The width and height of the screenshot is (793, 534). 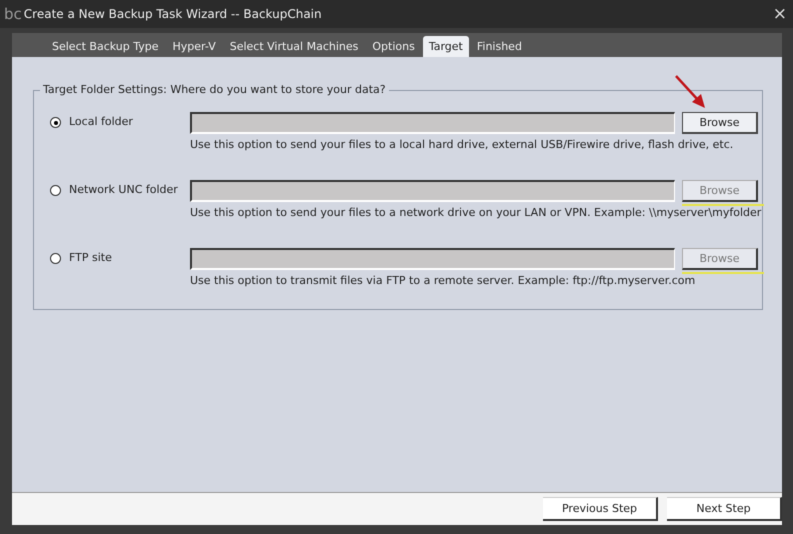 What do you see at coordinates (779, 14) in the screenshot?
I see `close-button: ×` at bounding box center [779, 14].